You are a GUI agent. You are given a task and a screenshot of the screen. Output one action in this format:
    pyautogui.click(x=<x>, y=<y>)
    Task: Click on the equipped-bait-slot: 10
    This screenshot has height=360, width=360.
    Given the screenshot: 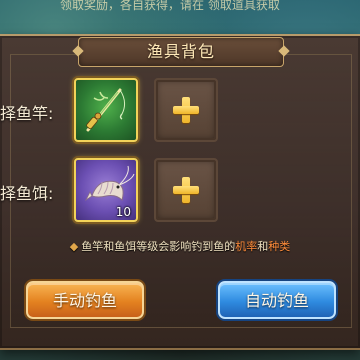 What is the action you would take?
    pyautogui.click(x=106, y=190)
    